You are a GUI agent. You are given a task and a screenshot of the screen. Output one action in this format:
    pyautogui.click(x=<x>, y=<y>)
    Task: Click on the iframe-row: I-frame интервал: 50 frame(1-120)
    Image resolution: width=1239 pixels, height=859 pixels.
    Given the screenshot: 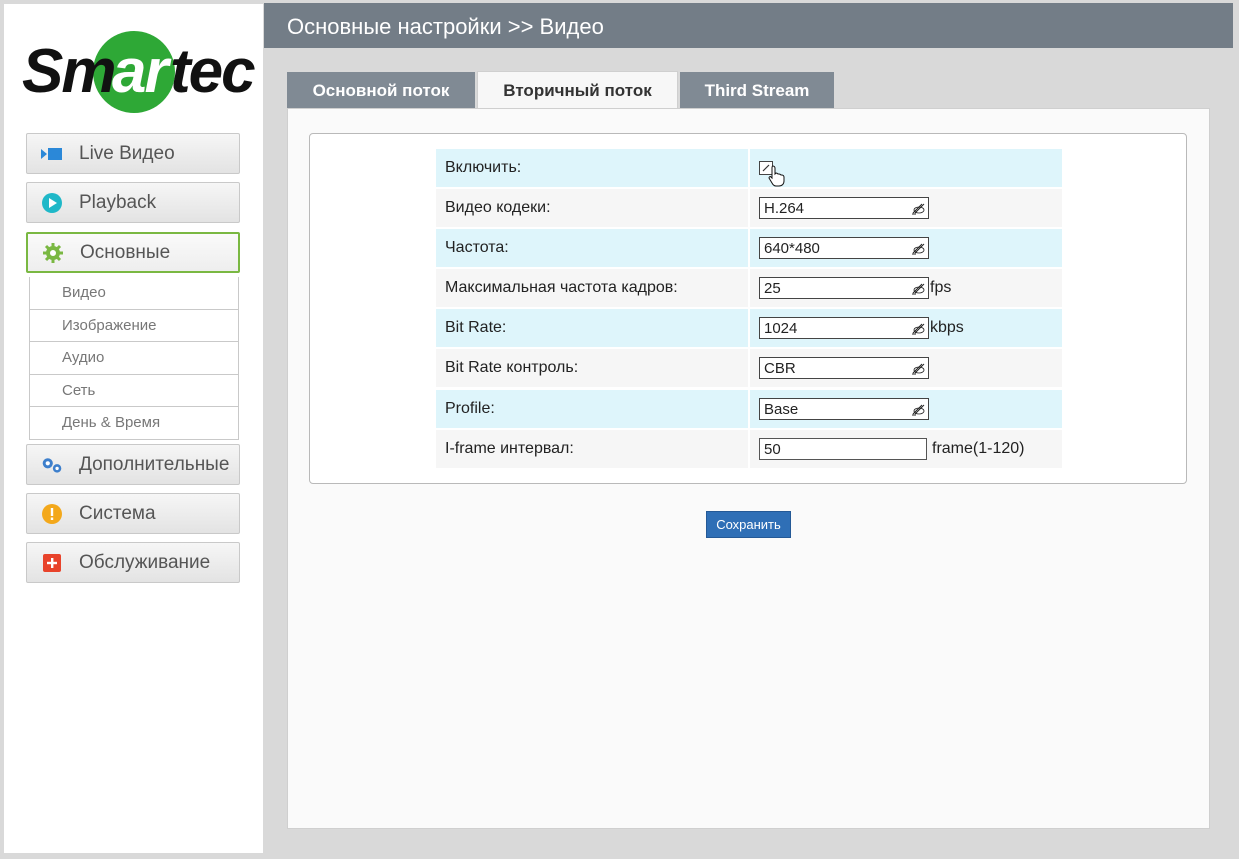 What is the action you would take?
    pyautogui.click(x=749, y=449)
    